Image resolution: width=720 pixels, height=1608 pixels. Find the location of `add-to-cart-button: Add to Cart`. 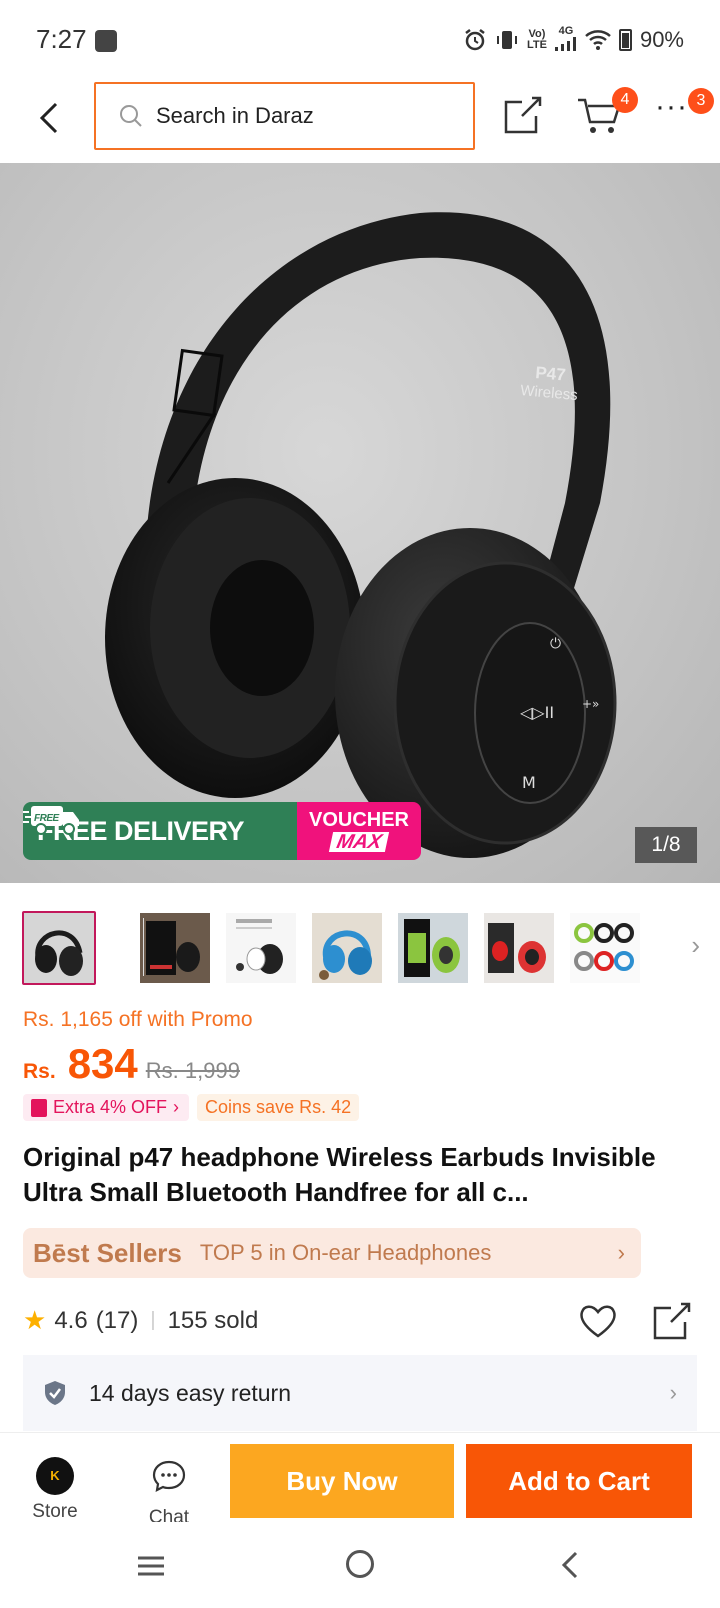

add-to-cart-button: Add to Cart is located at coordinates (579, 1481).